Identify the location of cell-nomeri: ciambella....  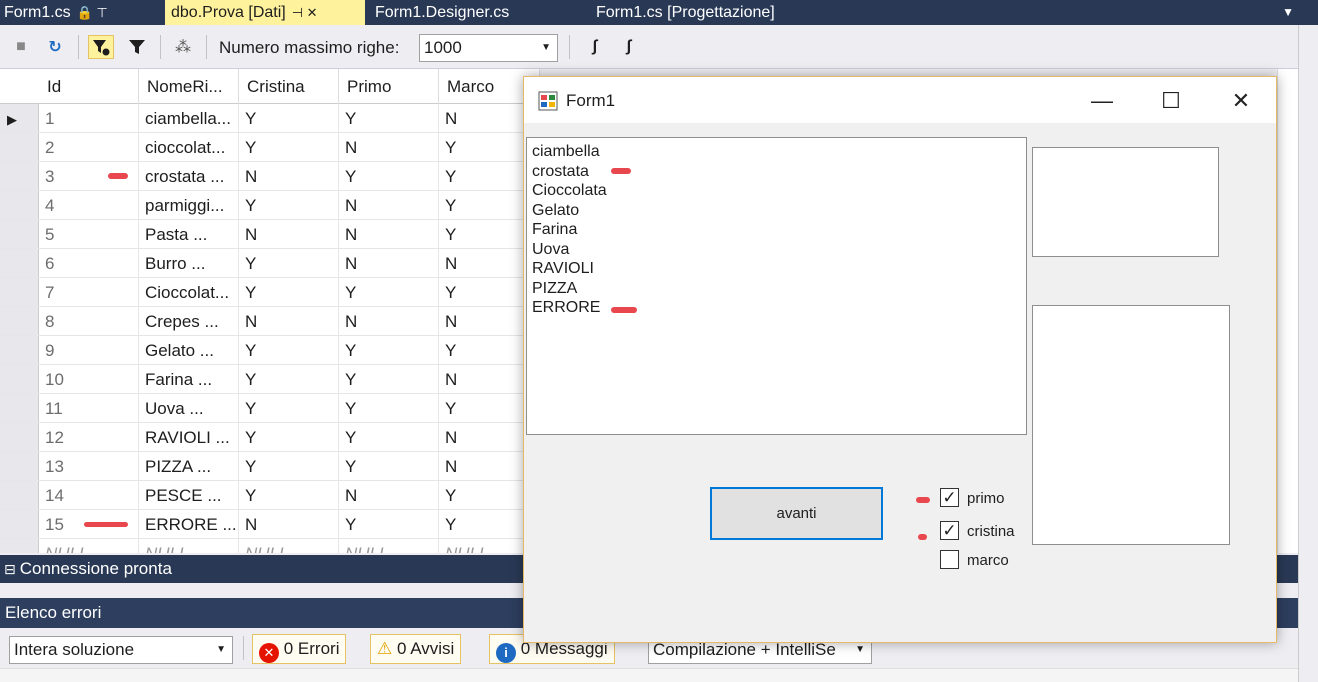
(189, 118).